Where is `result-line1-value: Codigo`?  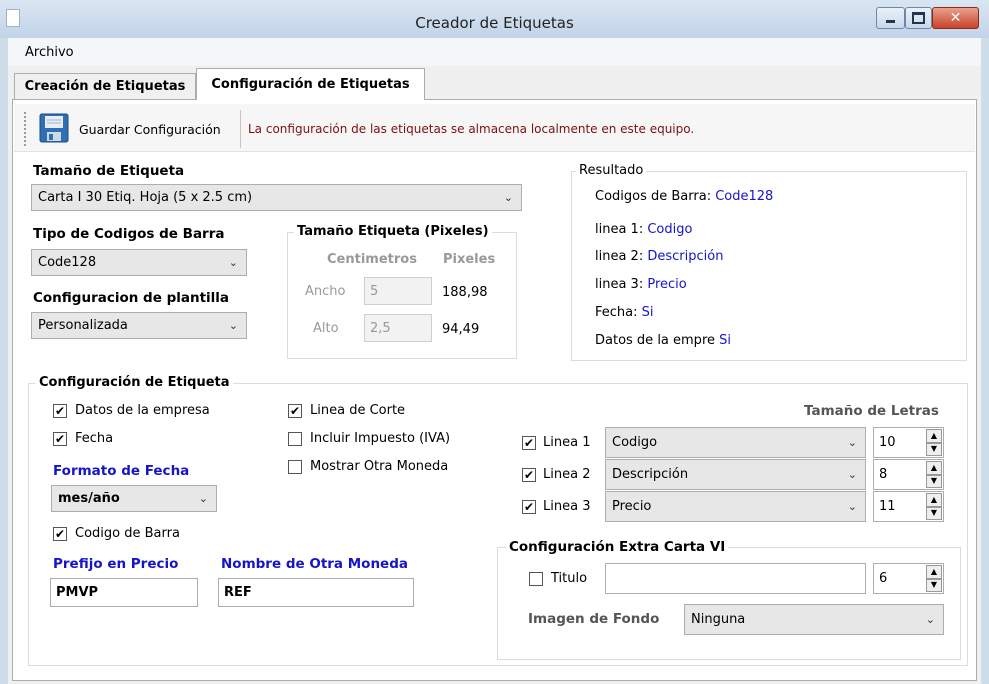 result-line1-value: Codigo is located at coordinates (670, 229).